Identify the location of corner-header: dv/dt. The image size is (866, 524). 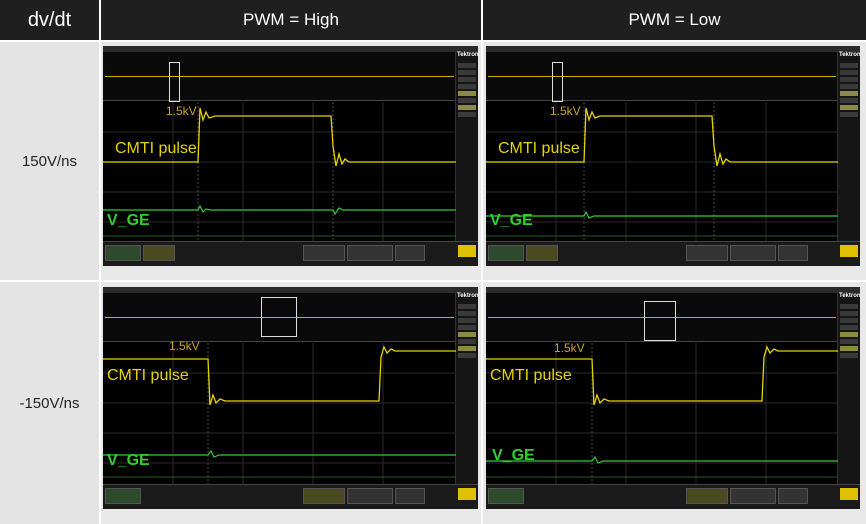
(49, 20).